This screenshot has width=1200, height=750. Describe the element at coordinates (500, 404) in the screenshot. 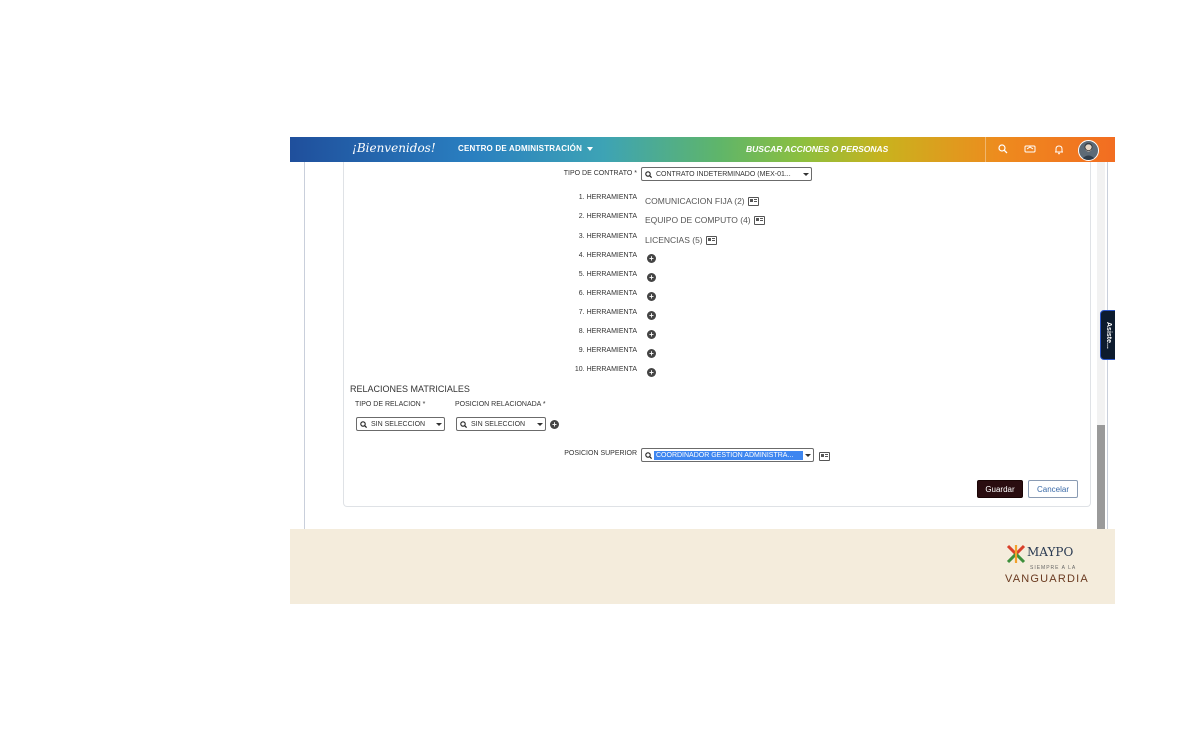

I see `related-position-label: POSICION RELACIONADA *` at that location.